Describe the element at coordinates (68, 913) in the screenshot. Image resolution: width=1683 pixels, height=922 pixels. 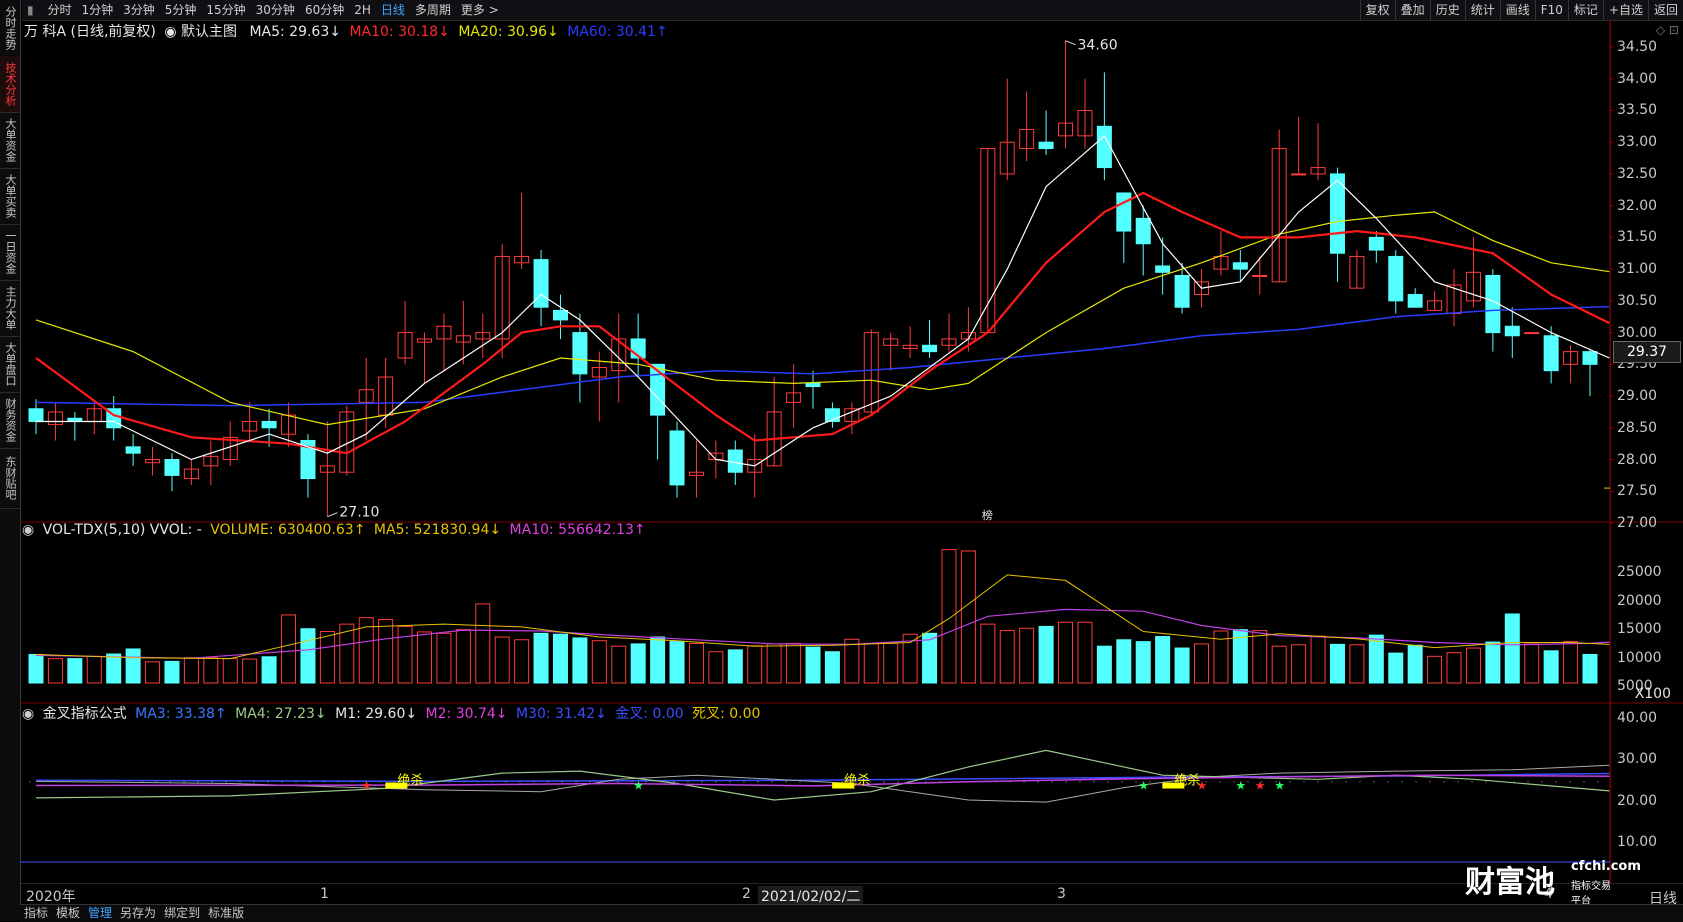
I see `bottom-tab-1: 模板` at that location.